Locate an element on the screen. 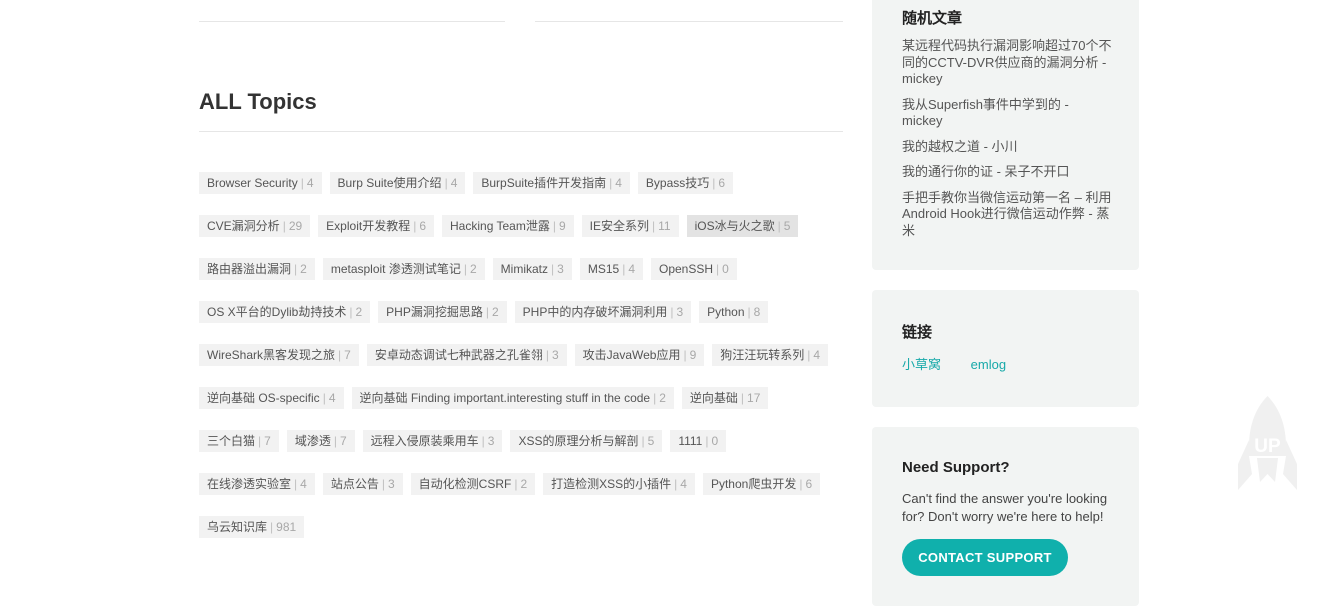 This screenshot has width=1336, height=614. topic-tag: 站点公告 | 3 is located at coordinates (362, 484).